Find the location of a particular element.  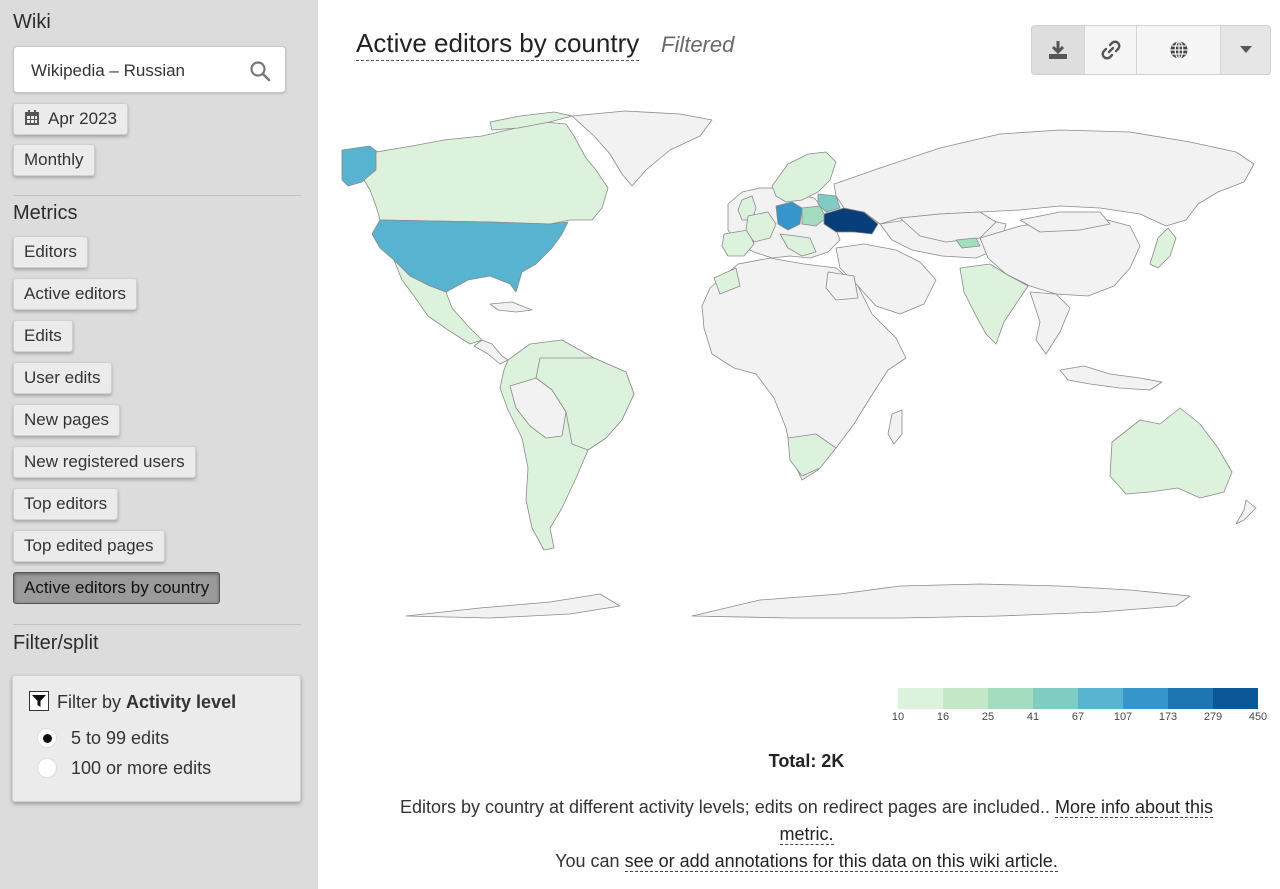

radio-option-5-to-99: 5 to 99 edits is located at coordinates (103, 738).